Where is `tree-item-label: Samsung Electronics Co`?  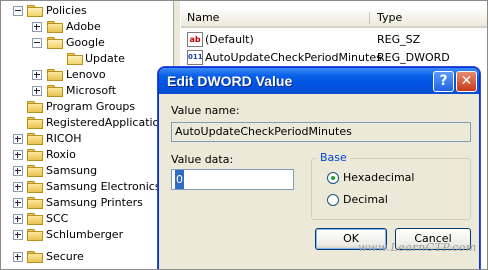
tree-item-label: Samsung Electronics Co is located at coordinates (109, 186).